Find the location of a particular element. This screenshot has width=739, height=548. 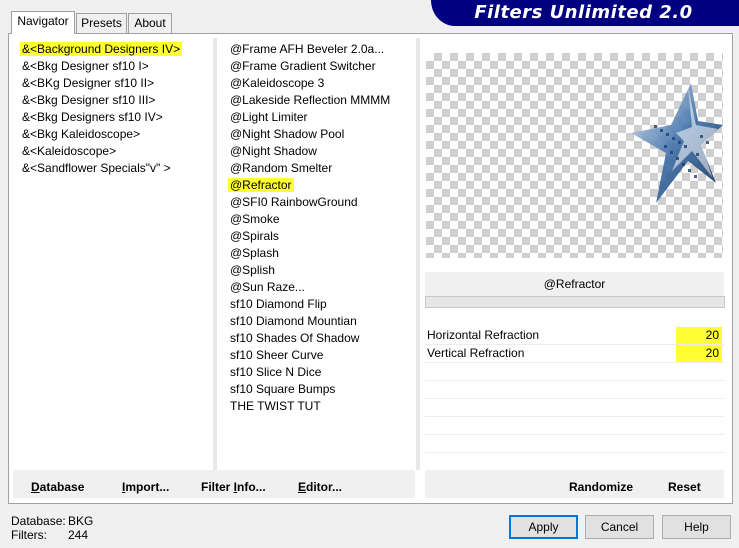

list-item: @Night Shadow is located at coordinates (273, 151).